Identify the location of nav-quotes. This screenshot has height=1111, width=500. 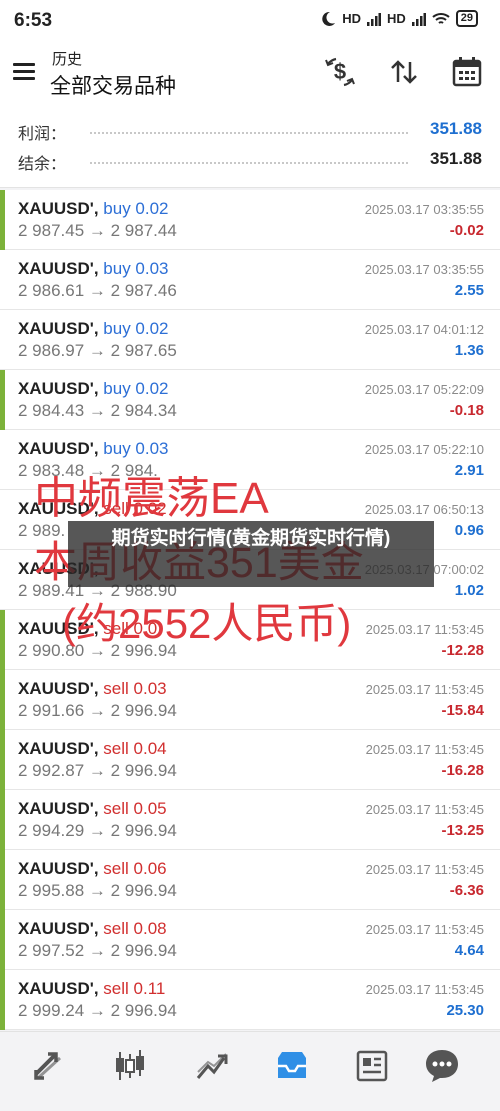
(212, 1066).